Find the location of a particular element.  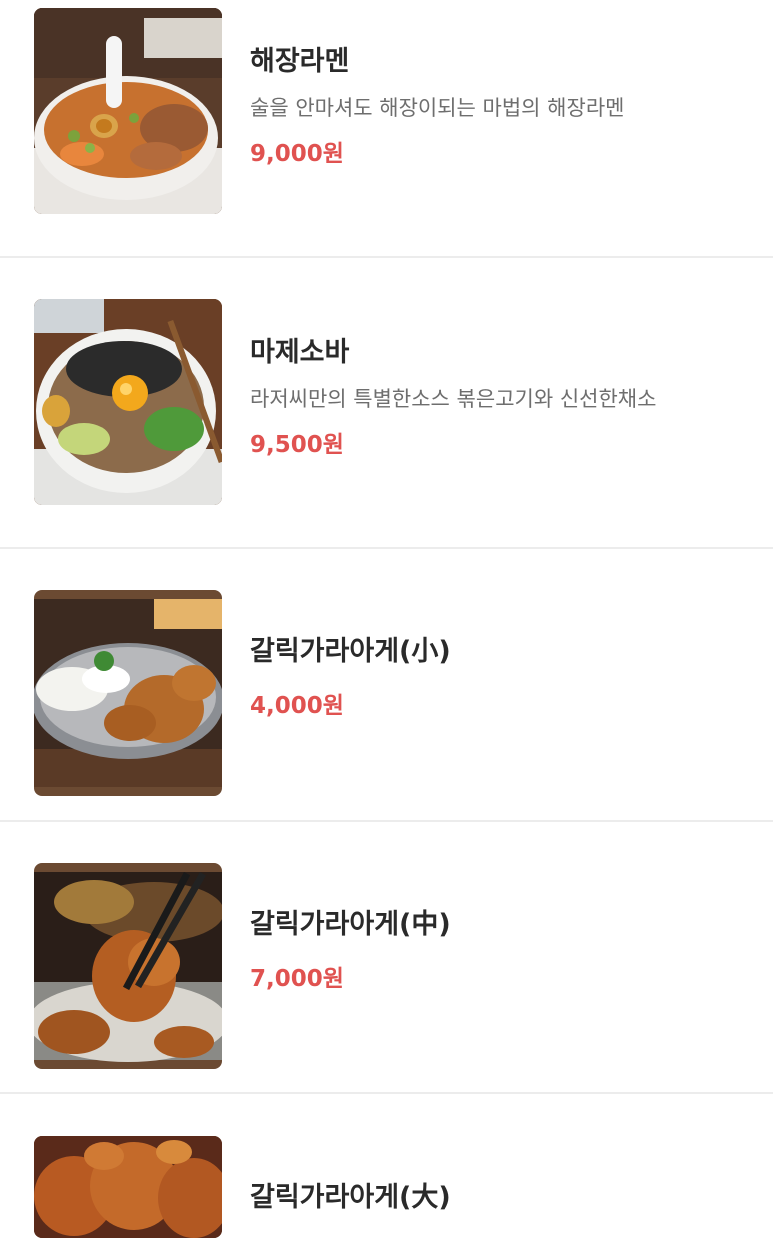

menu-item-name: 마제소바 is located at coordinates (300, 352).